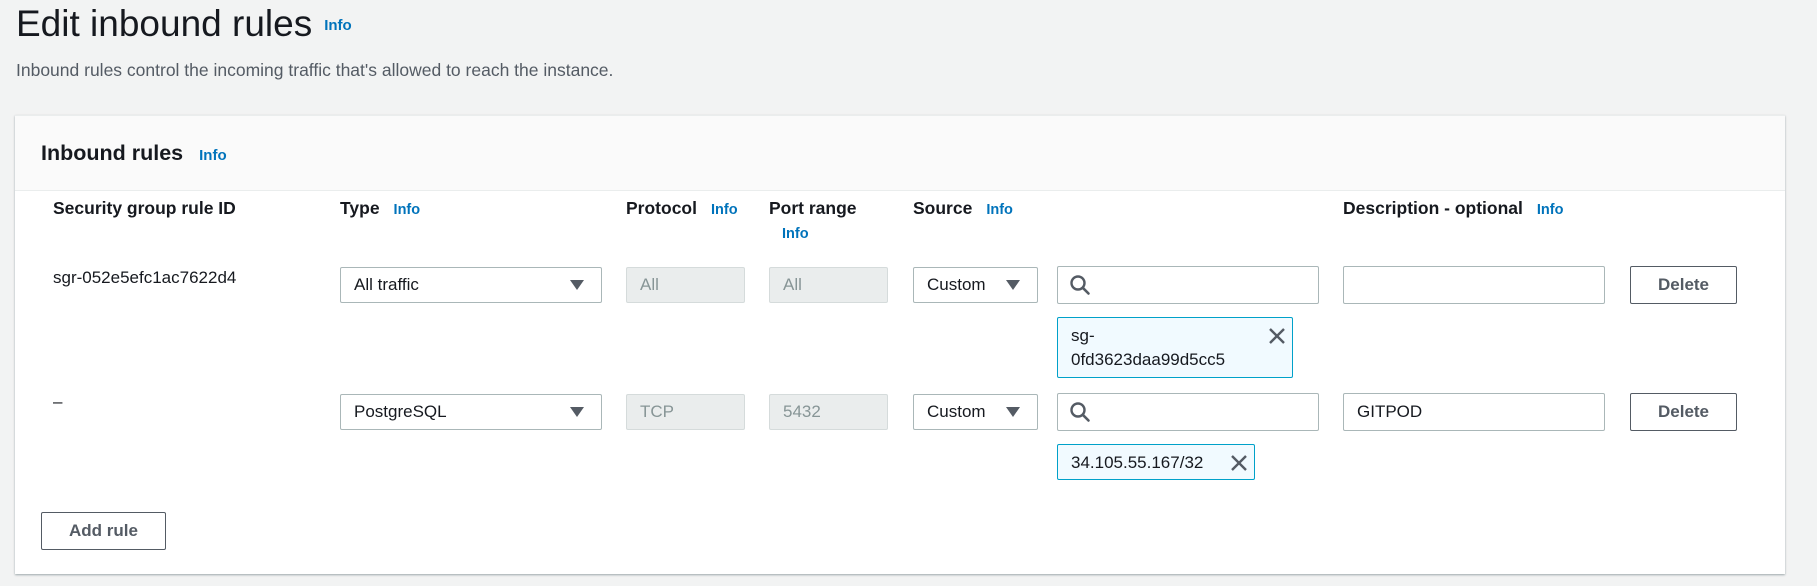  Describe the element at coordinates (58, 401) in the screenshot. I see `rule-id-cell: –` at that location.